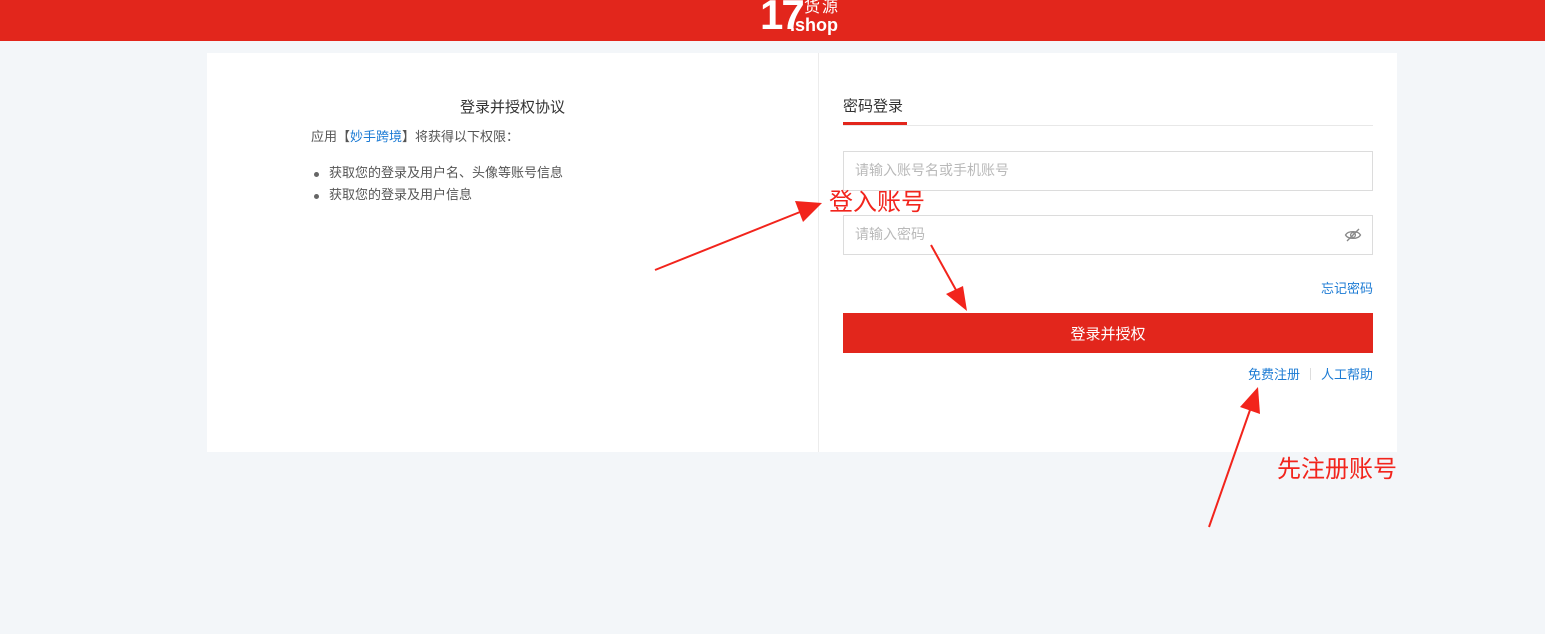 This screenshot has height=634, width=1545. Describe the element at coordinates (1337, 469) in the screenshot. I see `annotation-register-note: 先注册账号` at that location.